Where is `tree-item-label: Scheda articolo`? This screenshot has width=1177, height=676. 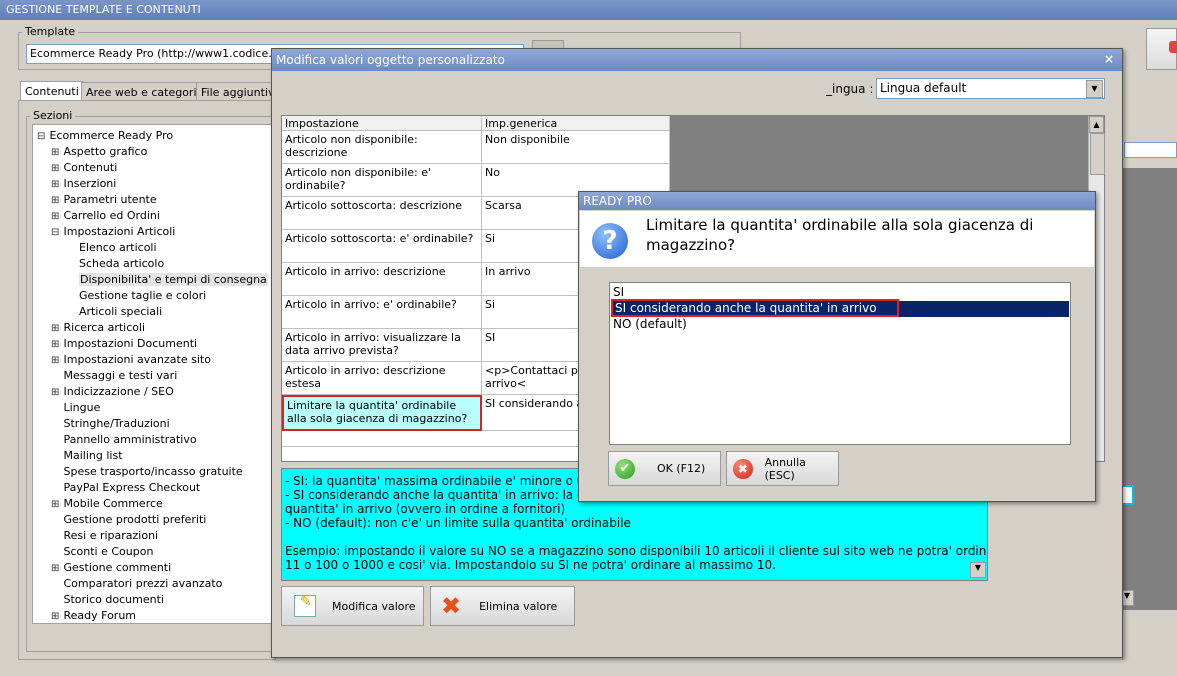
tree-item-label: Scheda articolo is located at coordinates (122, 263).